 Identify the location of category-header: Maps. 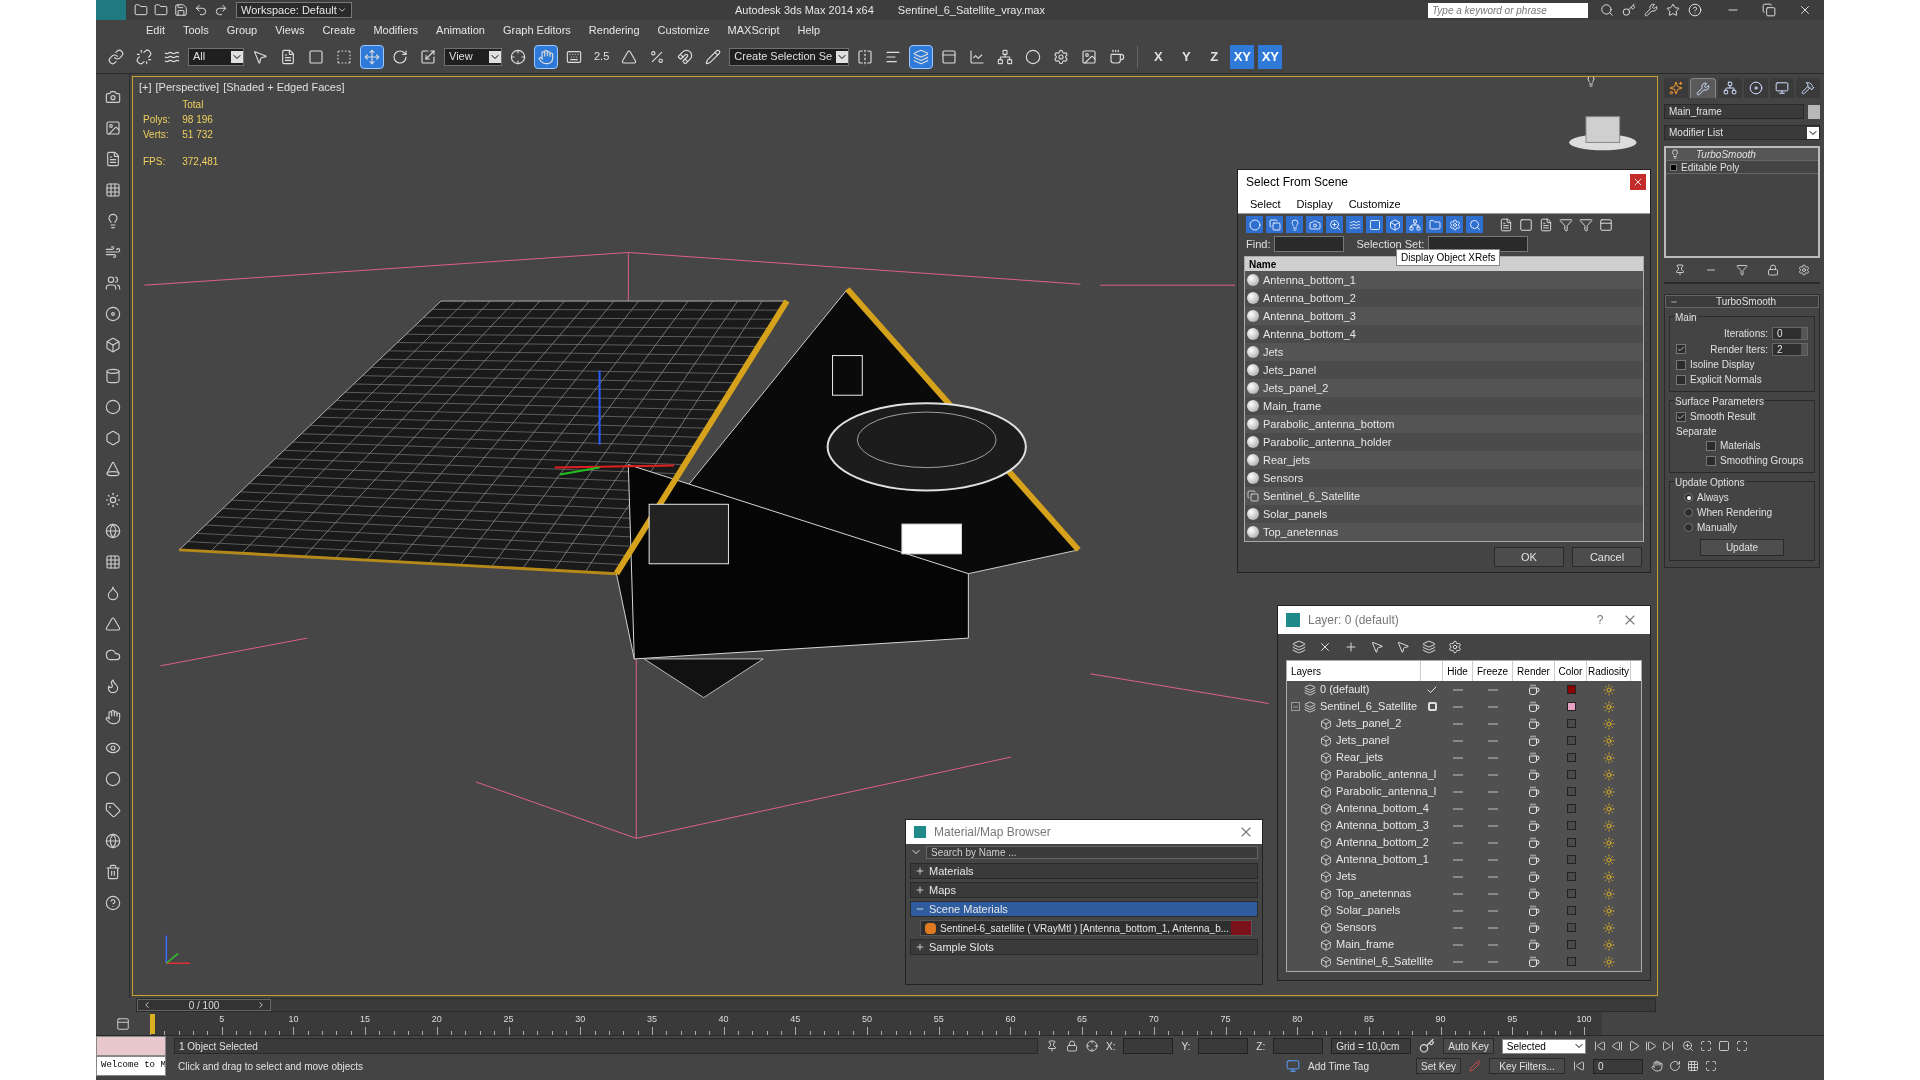
(1084, 890).